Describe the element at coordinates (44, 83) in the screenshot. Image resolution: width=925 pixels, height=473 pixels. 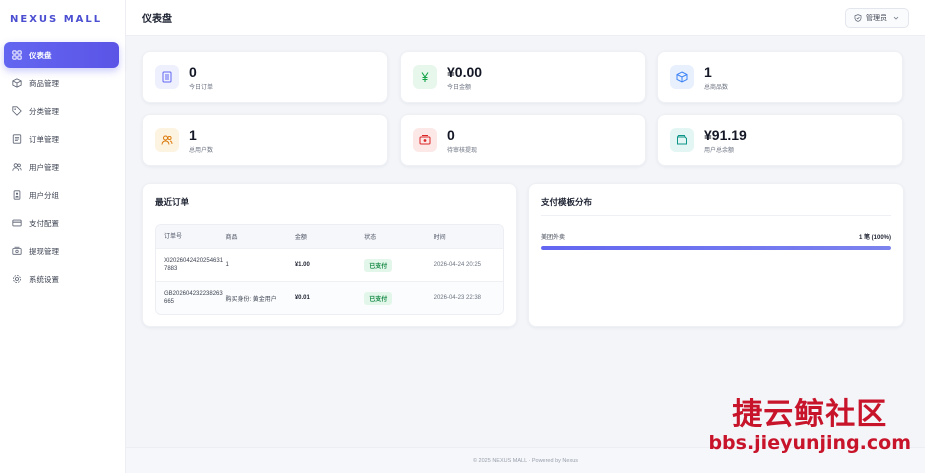
I see `sidebar-item-label: 商品管理` at that location.